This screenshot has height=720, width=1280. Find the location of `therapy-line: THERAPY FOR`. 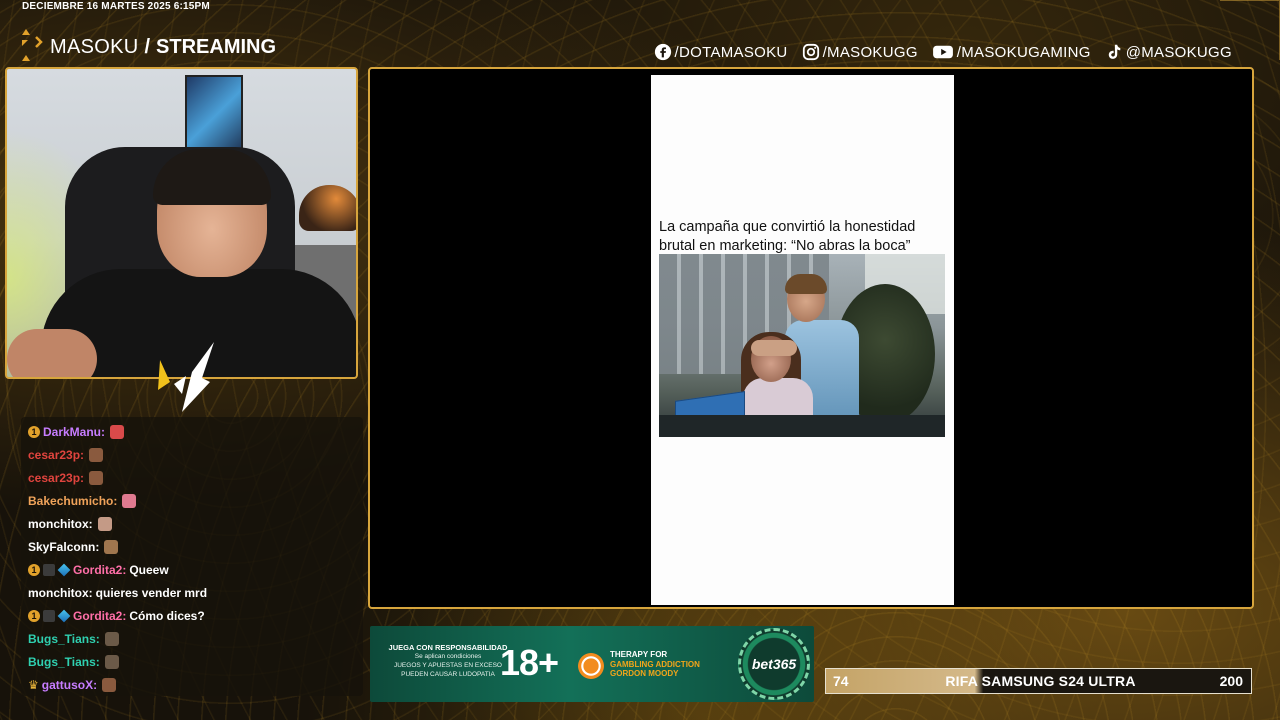

therapy-line: THERAPY FOR is located at coordinates (639, 654).